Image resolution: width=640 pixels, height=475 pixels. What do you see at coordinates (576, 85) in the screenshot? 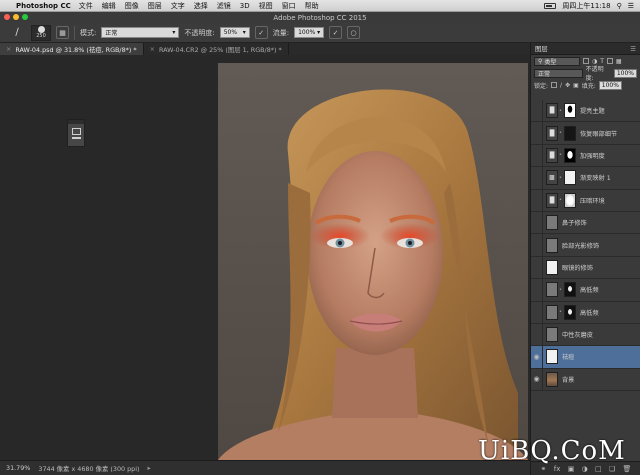
I see `lock-all-icon: ▣` at bounding box center [576, 85].